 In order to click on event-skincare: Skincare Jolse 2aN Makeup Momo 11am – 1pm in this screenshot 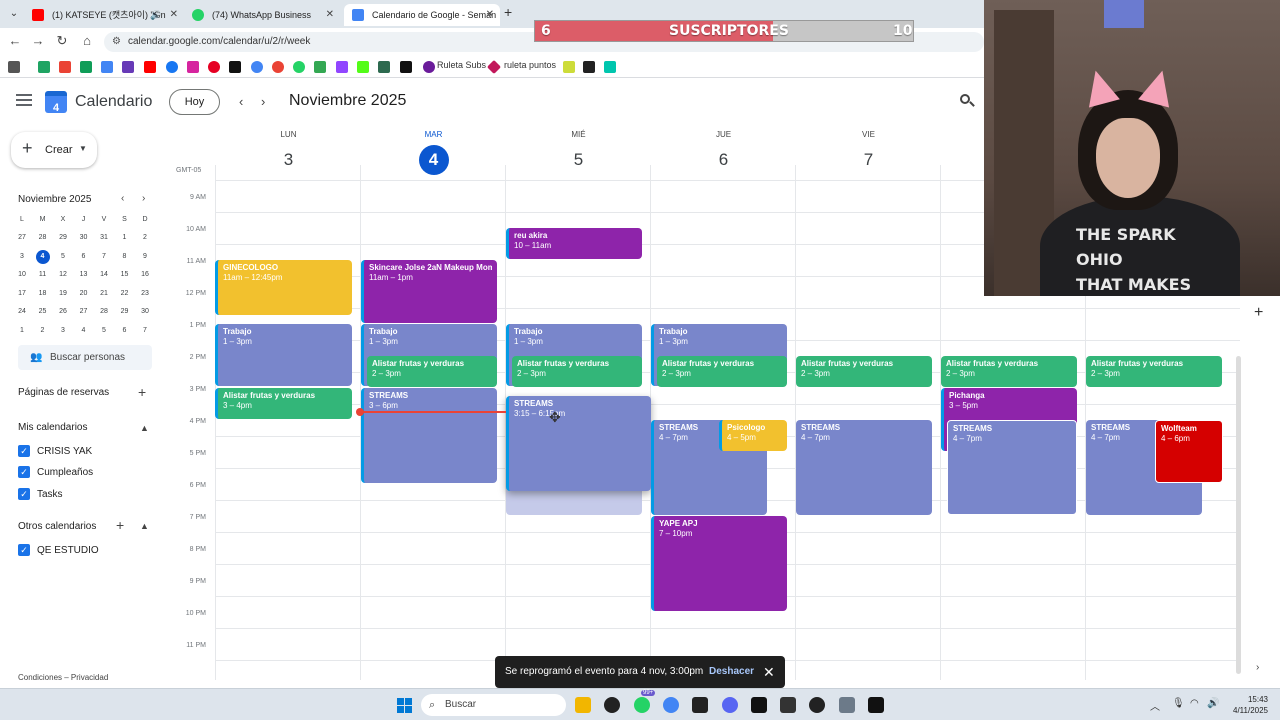, I will do `click(429, 291)`.